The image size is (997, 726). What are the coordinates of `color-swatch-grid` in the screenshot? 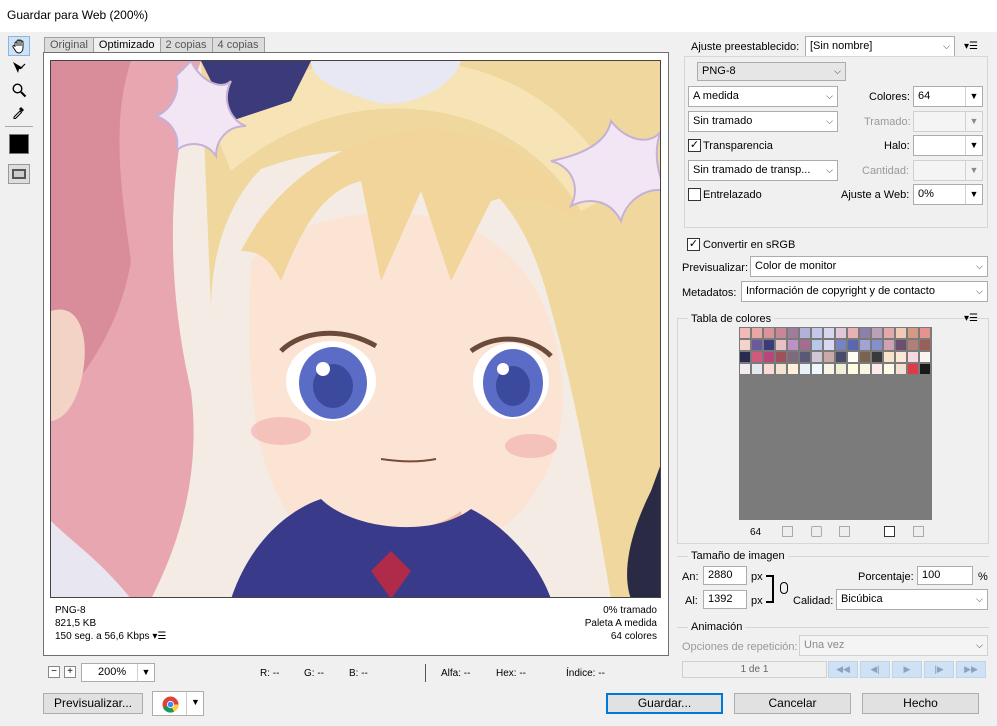 It's located at (835, 351).